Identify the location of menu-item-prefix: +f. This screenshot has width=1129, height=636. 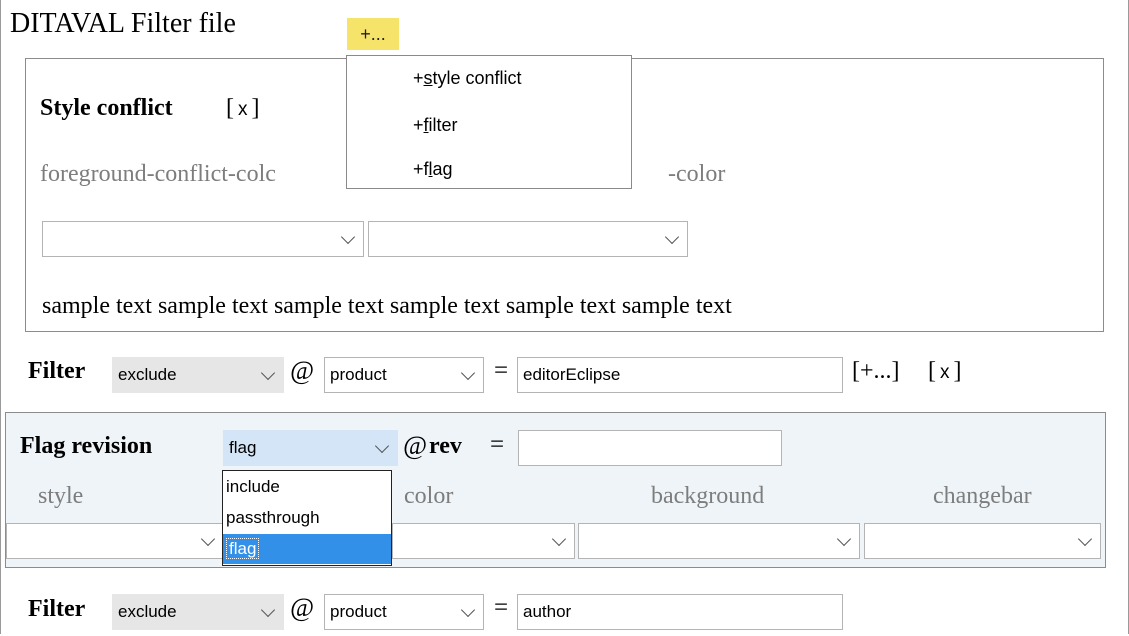
(421, 169).